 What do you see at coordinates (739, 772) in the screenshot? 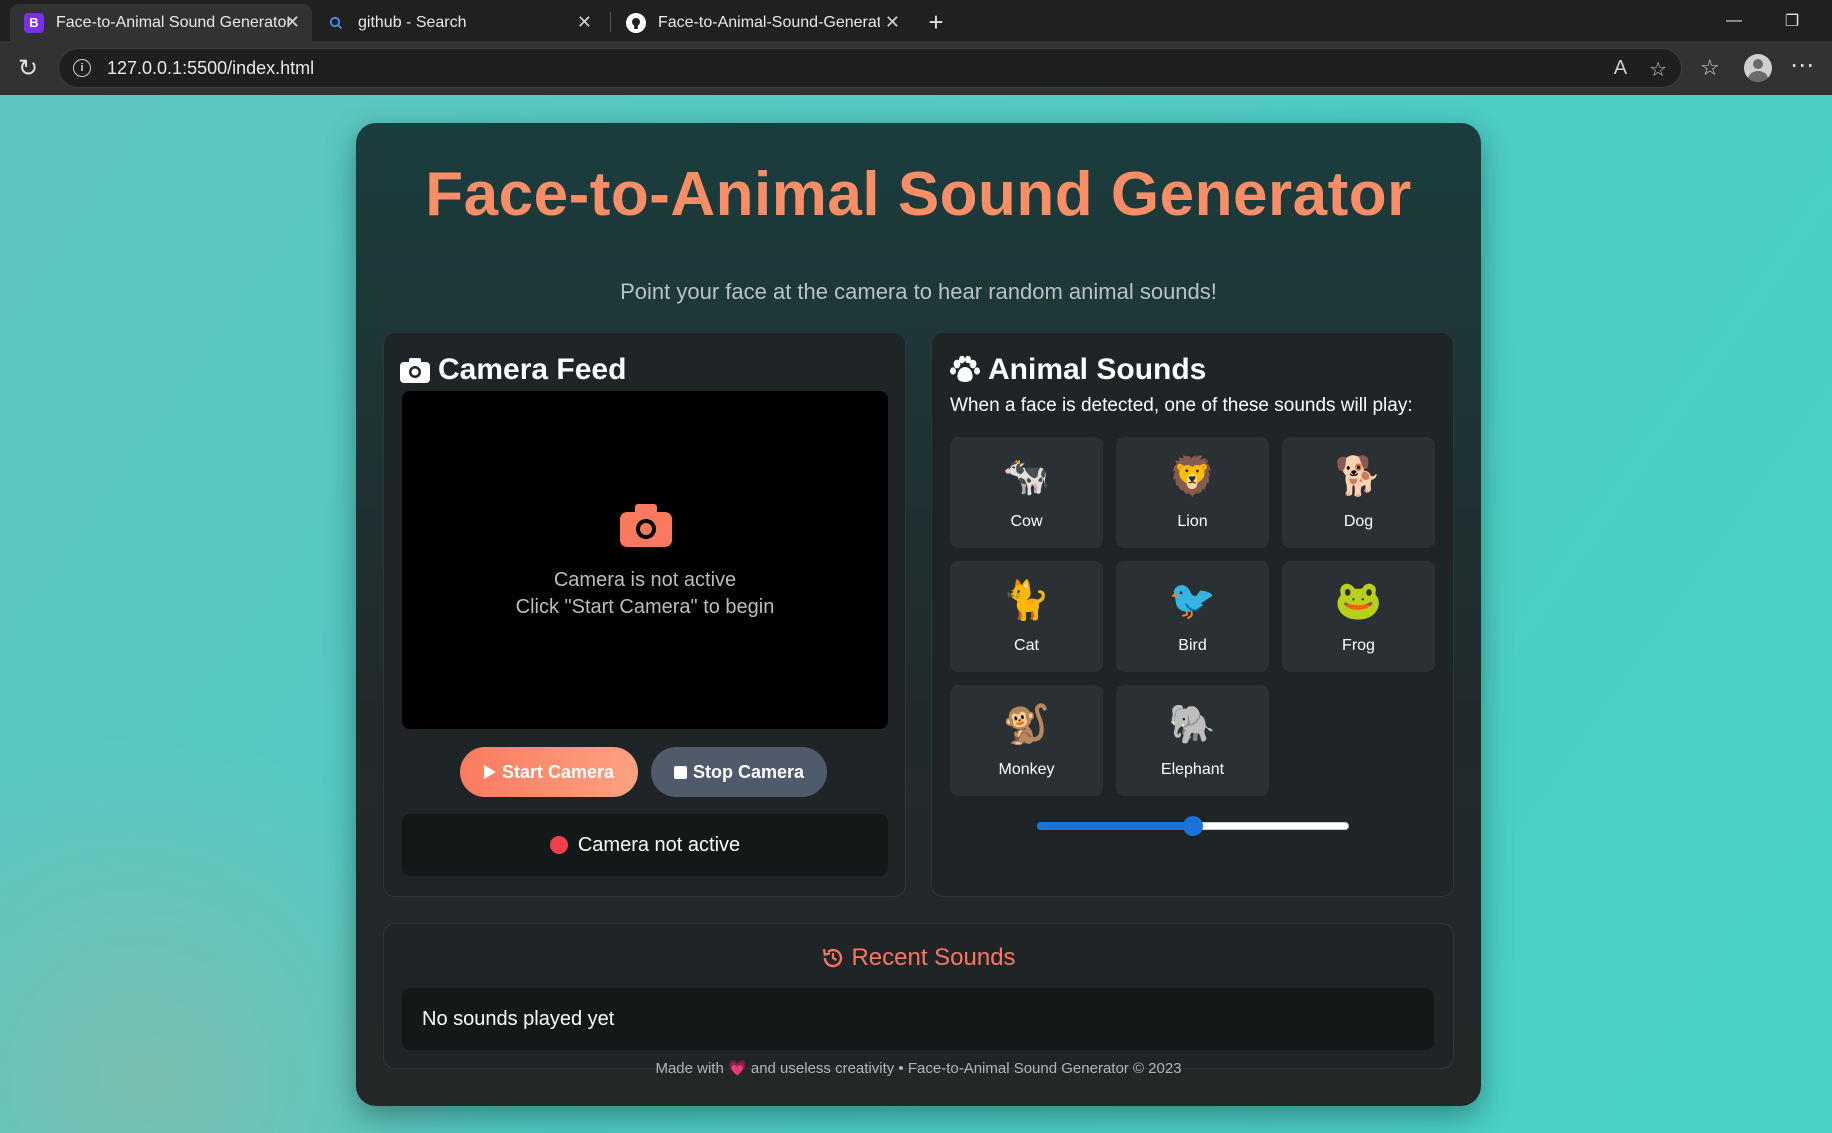
I see `stop-camera-button: Stop Camera` at bounding box center [739, 772].